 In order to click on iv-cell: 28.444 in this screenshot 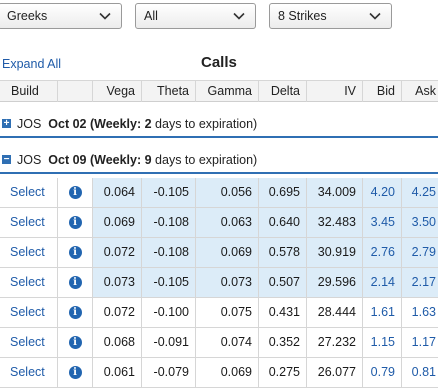, I will do `click(335, 312)`.